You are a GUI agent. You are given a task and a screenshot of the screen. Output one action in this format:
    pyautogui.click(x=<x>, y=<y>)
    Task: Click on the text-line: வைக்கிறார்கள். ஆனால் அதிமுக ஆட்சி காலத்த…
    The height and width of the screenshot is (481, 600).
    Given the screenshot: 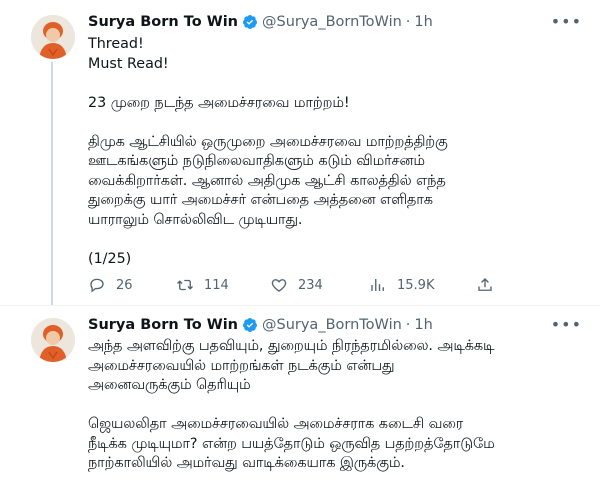 What is the action you would take?
    pyautogui.click(x=267, y=180)
    